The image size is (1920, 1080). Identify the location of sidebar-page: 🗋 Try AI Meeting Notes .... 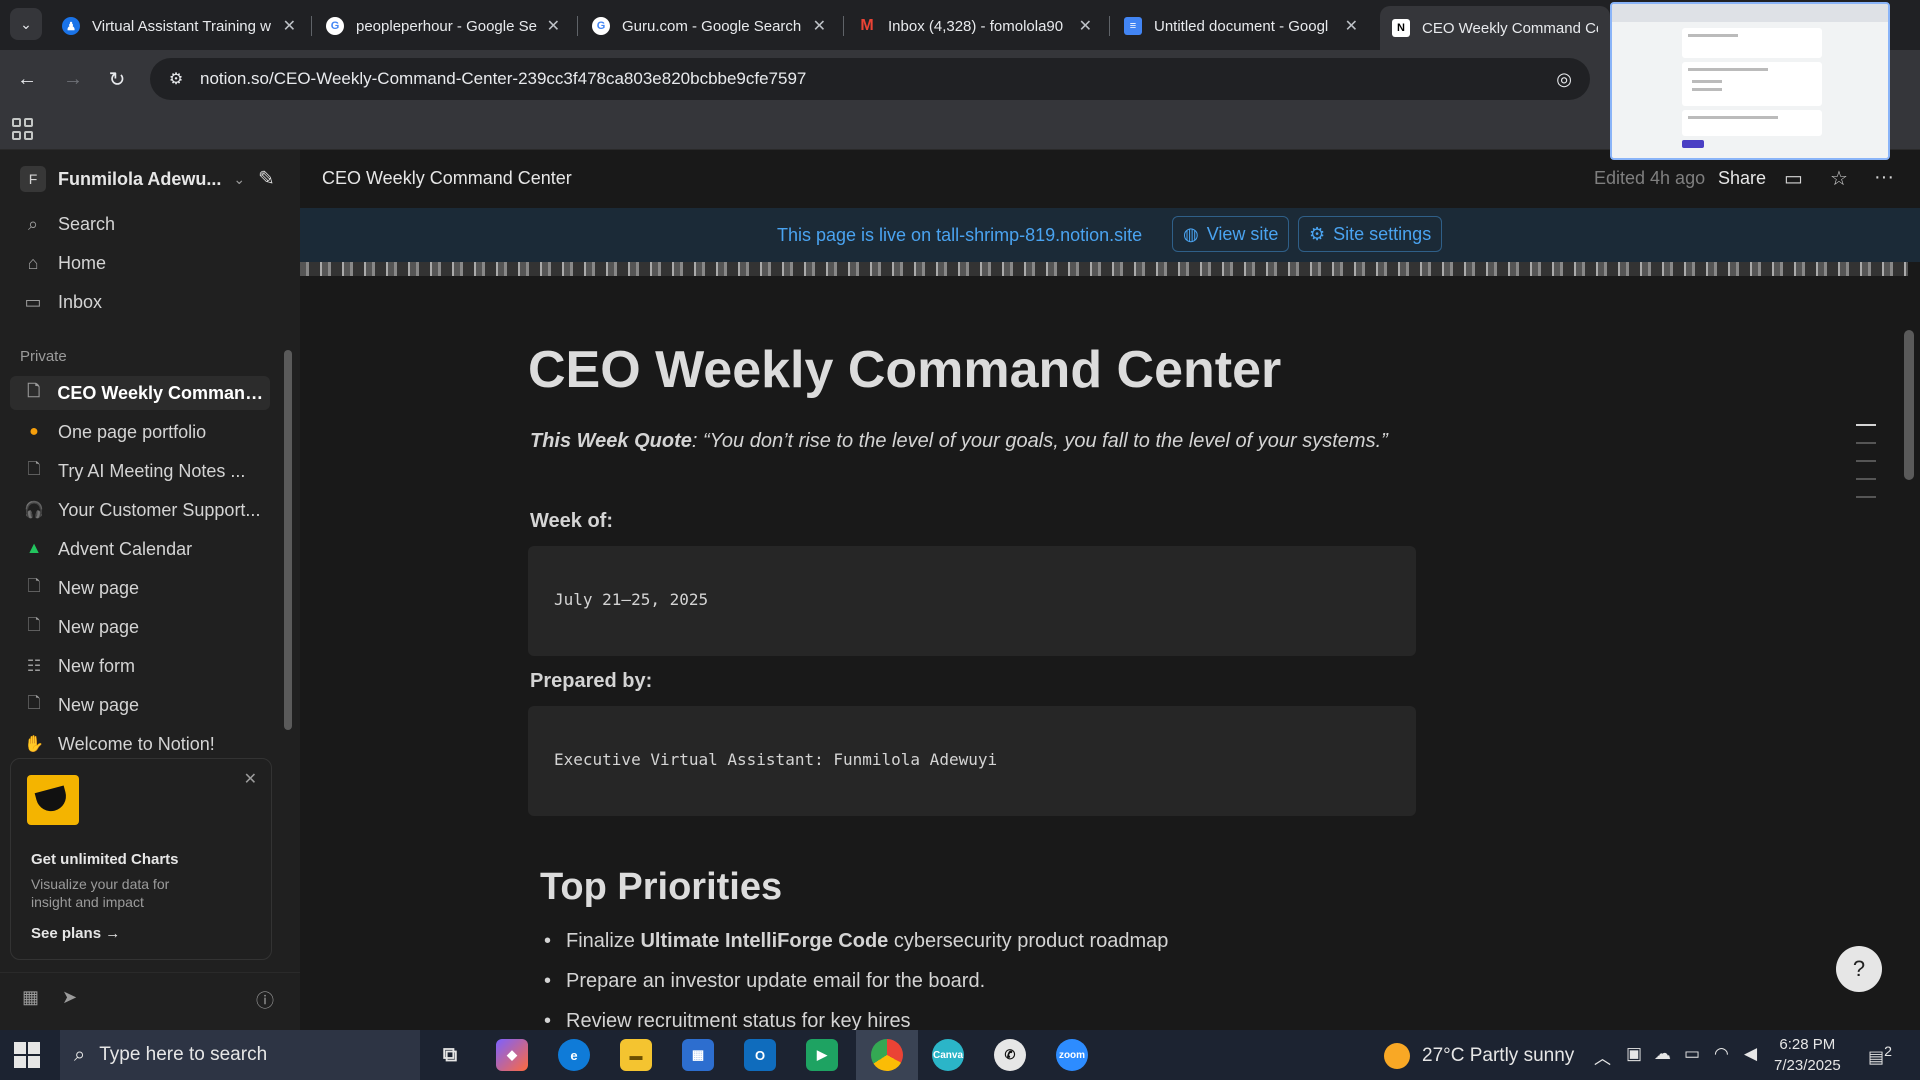
(140, 471).